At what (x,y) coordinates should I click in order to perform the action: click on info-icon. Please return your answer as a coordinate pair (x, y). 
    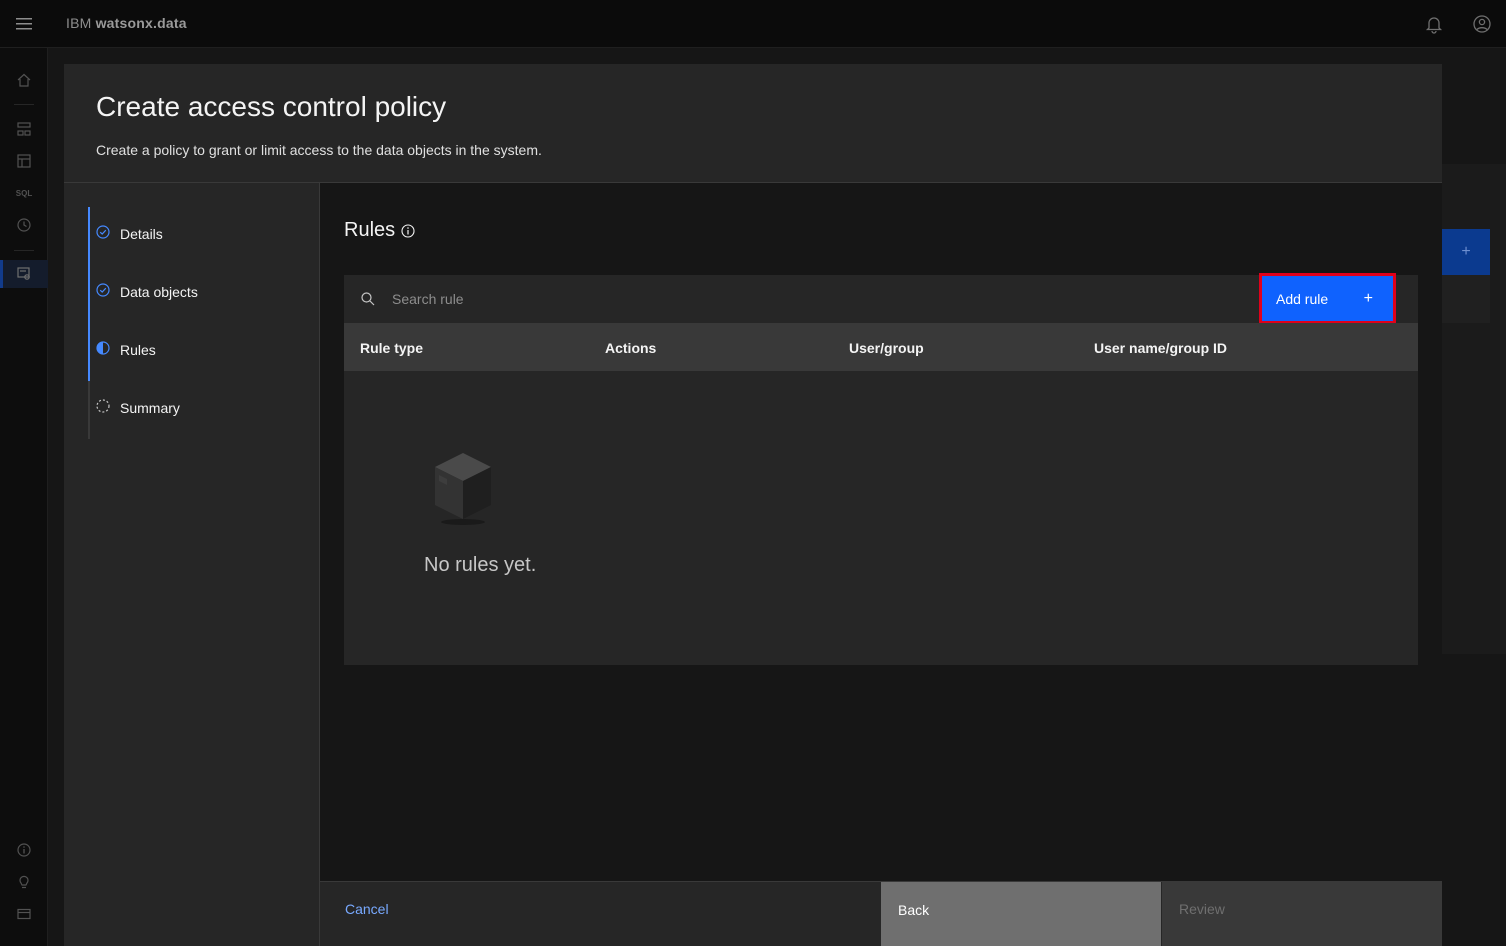
    Looking at the image, I should click on (24, 850).